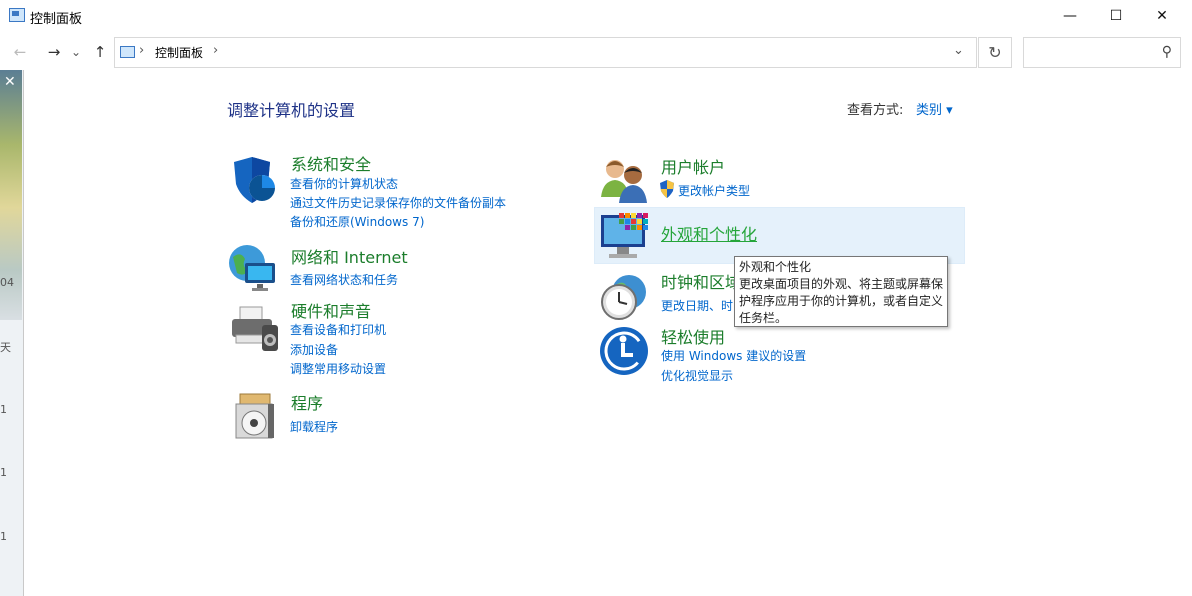 The width and height of the screenshot is (1192, 596). I want to click on forward-arrow-icon: →, so click(54, 52).